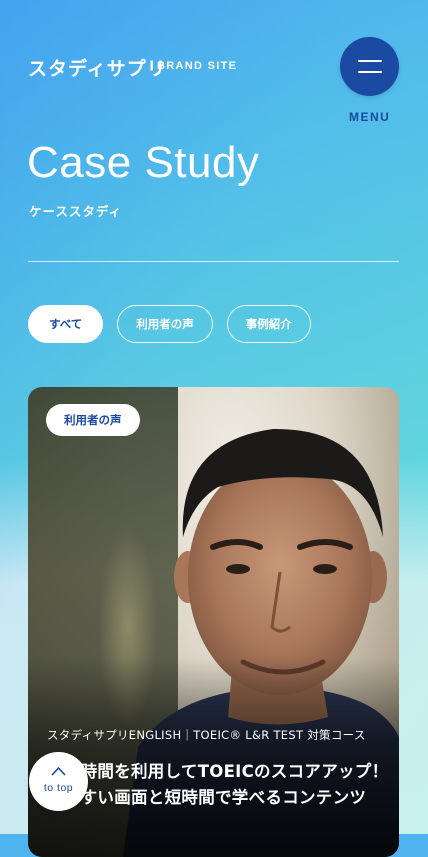  I want to click on page-title: Case Study, so click(143, 162).